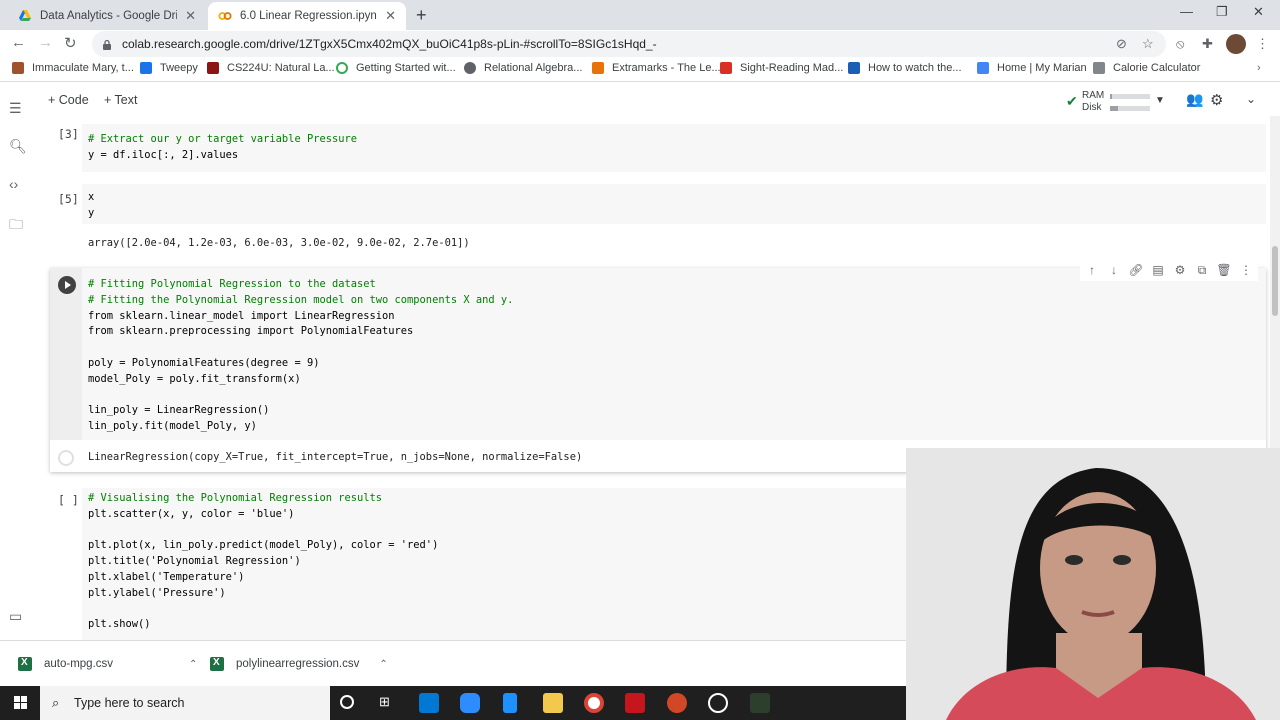 The width and height of the screenshot is (1280, 720). Describe the element at coordinates (45, 42) in the screenshot. I see `forward-icon: →` at that location.